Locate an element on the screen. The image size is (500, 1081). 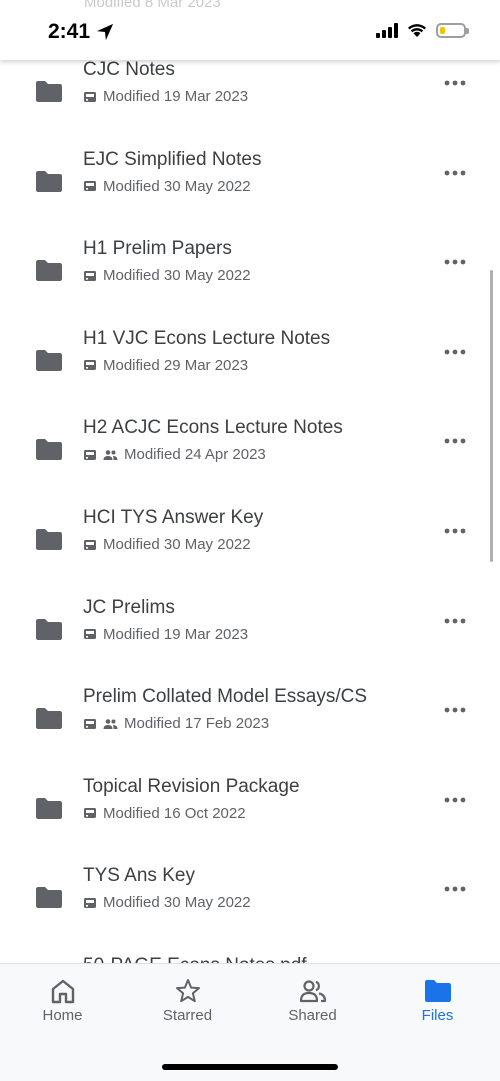
home-indicator is located at coordinates (250, 1067).